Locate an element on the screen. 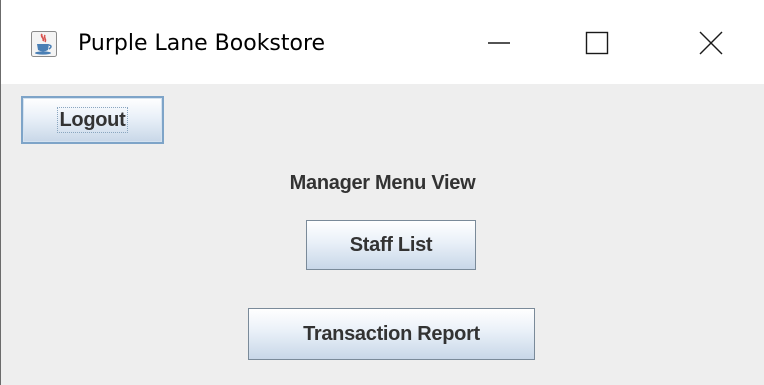 The height and width of the screenshot is (385, 764). maximize-icon is located at coordinates (597, 45).